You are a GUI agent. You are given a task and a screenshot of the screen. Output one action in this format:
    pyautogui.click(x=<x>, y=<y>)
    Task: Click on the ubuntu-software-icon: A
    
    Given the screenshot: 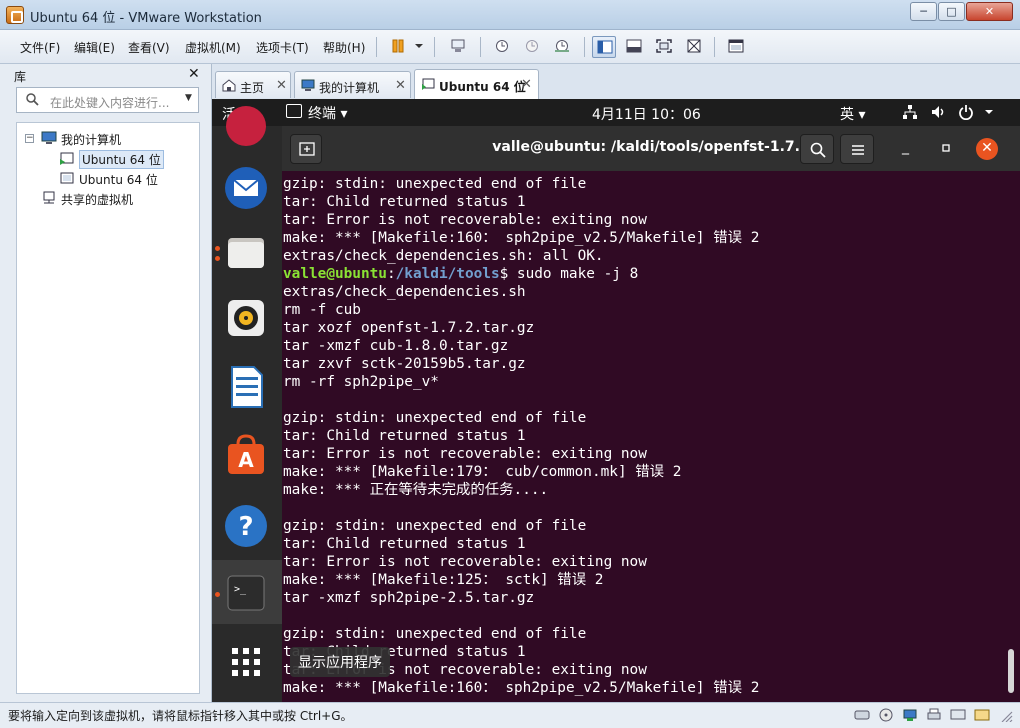 What is the action you would take?
    pyautogui.click(x=246, y=454)
    